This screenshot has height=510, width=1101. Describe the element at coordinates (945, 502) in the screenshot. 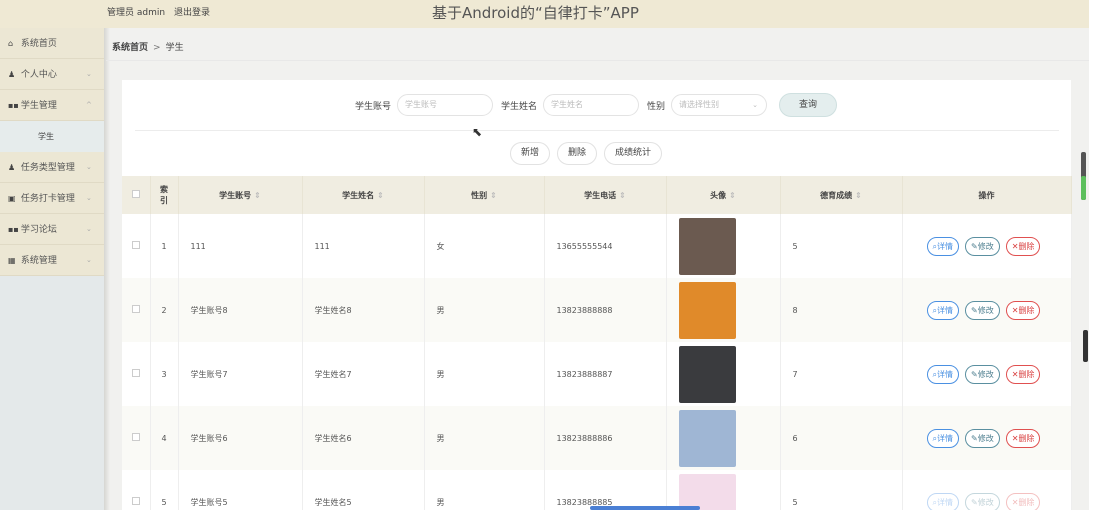

I see `detail-label: 详情` at that location.